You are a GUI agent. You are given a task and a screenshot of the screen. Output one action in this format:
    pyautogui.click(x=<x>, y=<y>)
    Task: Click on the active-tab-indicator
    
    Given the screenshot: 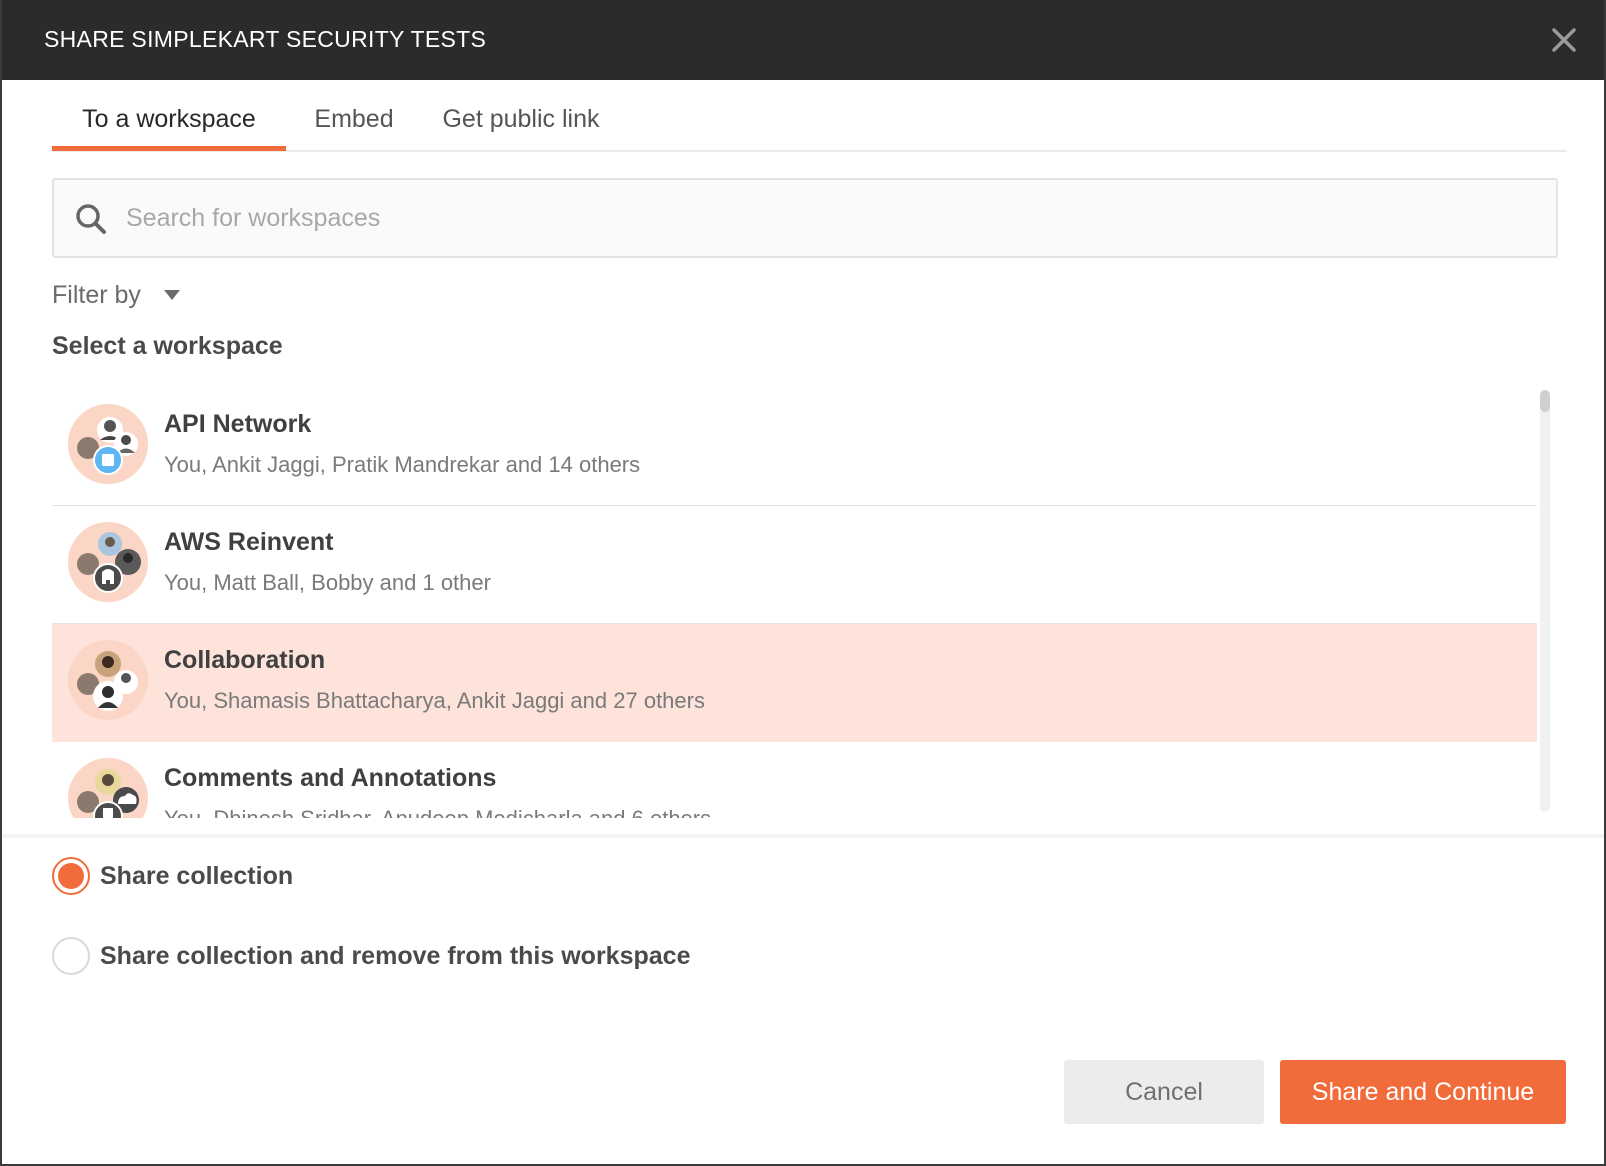 What is the action you would take?
    pyautogui.click(x=169, y=148)
    